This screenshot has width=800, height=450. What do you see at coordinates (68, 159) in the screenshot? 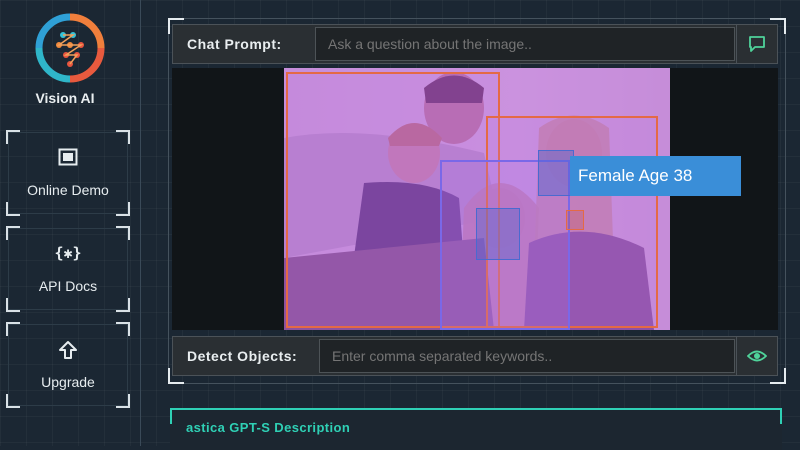
I see `image-frame-icon` at bounding box center [68, 159].